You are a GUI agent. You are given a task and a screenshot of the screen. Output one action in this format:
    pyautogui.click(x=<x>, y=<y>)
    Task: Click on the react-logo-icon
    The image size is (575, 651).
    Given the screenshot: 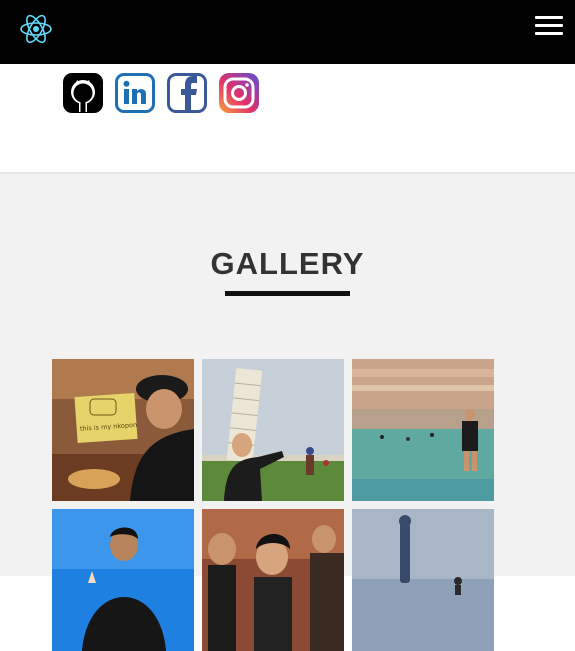 What is the action you would take?
    pyautogui.click(x=36, y=29)
    